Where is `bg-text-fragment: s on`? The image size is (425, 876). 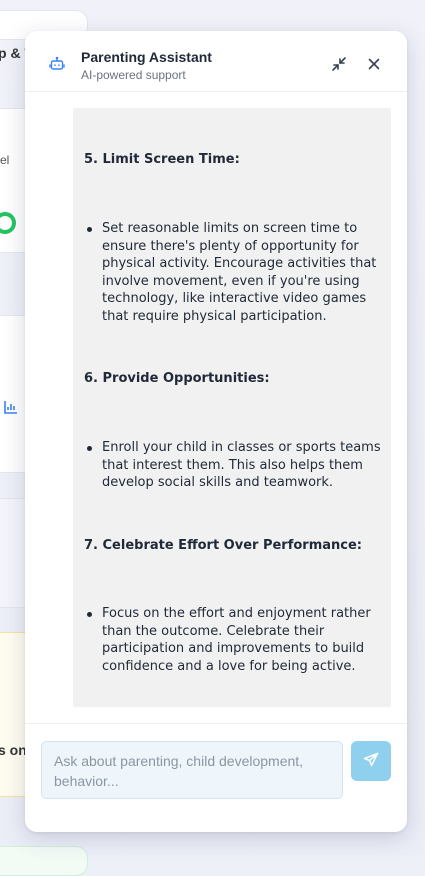
bg-text-fragment: s on is located at coordinates (13, 750).